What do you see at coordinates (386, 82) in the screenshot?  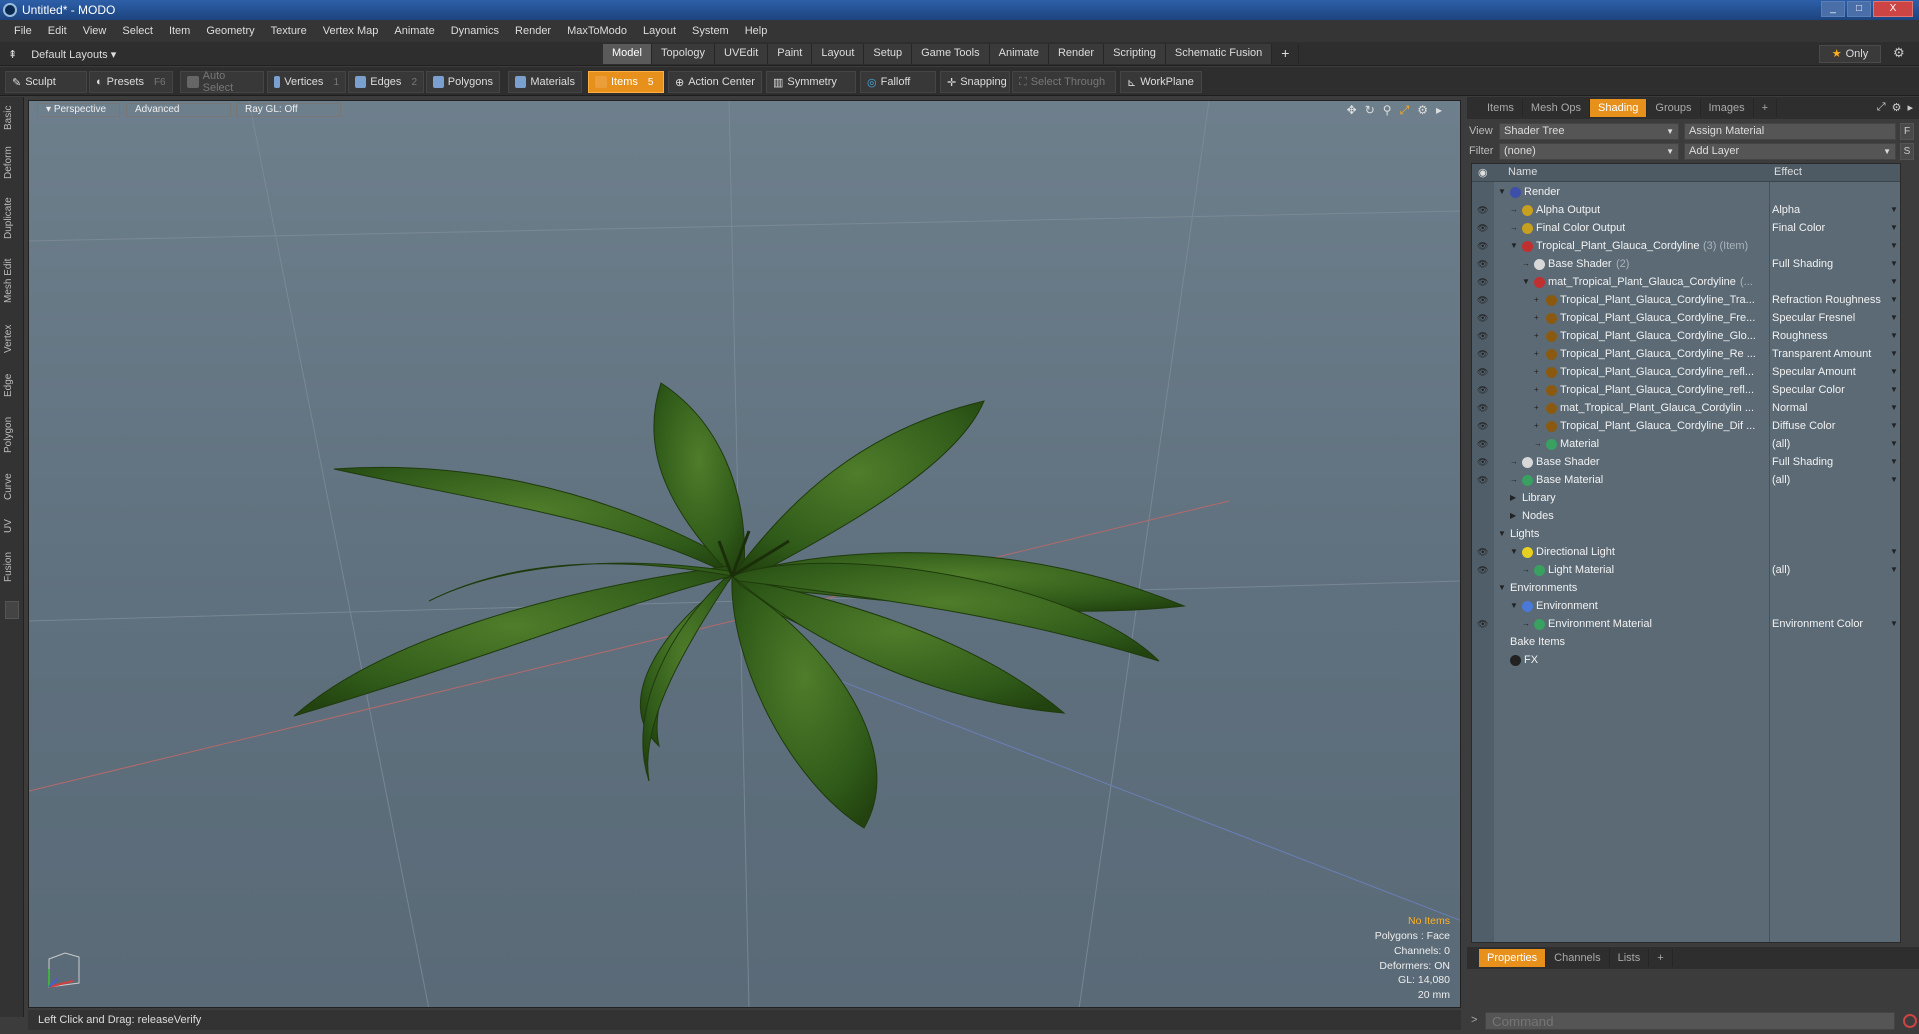 I see `edges-button: Edges 2` at bounding box center [386, 82].